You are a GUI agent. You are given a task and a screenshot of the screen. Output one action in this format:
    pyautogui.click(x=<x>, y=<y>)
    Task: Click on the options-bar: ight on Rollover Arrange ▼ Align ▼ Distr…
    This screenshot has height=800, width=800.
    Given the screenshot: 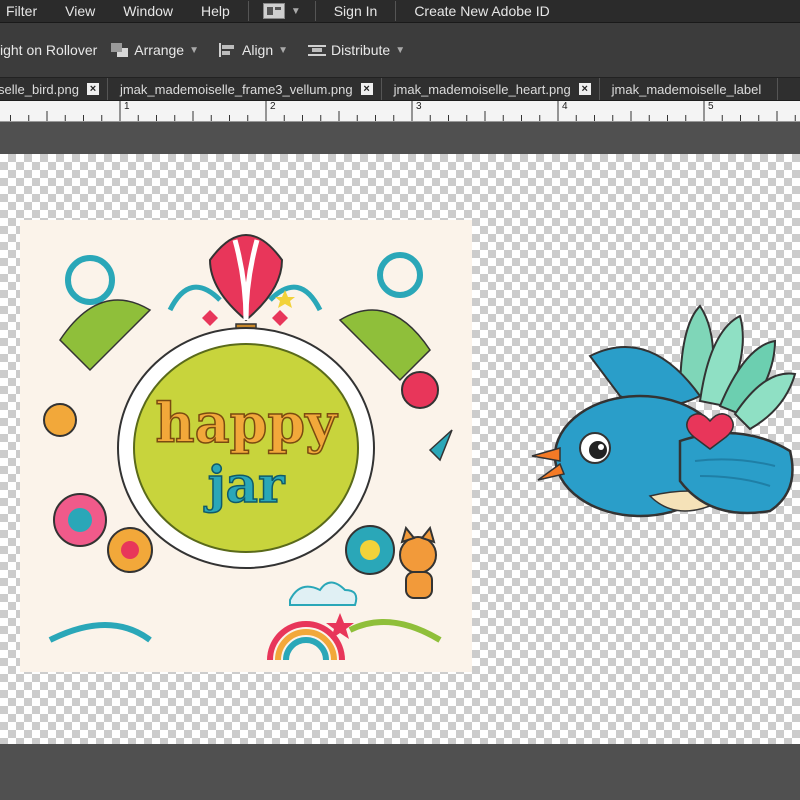 What is the action you would take?
    pyautogui.click(x=400, y=50)
    